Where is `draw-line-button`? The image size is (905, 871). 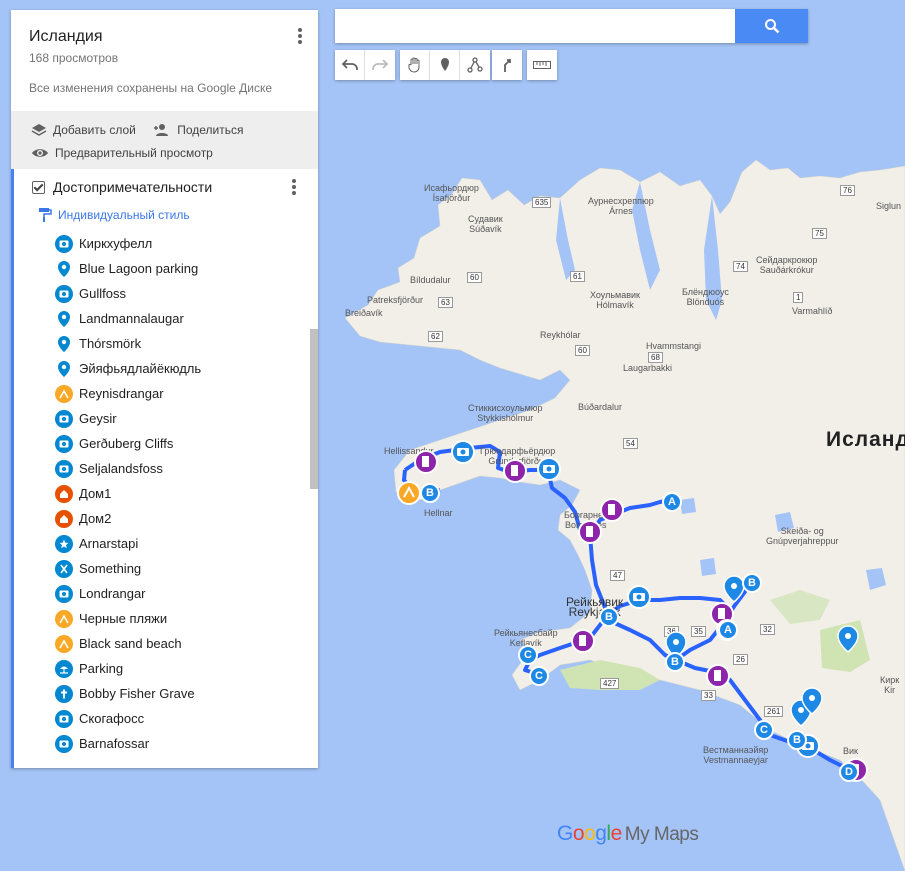 draw-line-button is located at coordinates (475, 65).